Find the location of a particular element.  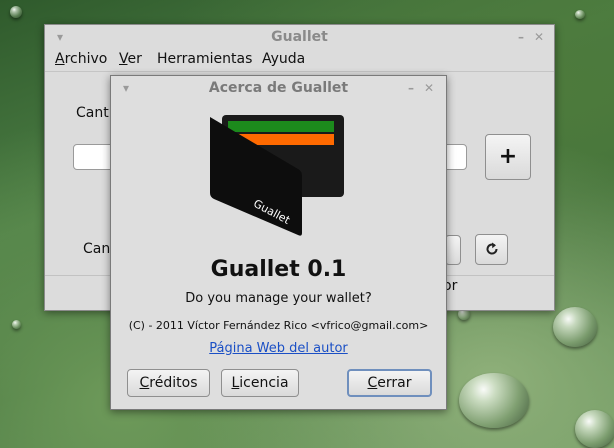

about-titlebar: Acerca de Guallet is located at coordinates (278, 88).